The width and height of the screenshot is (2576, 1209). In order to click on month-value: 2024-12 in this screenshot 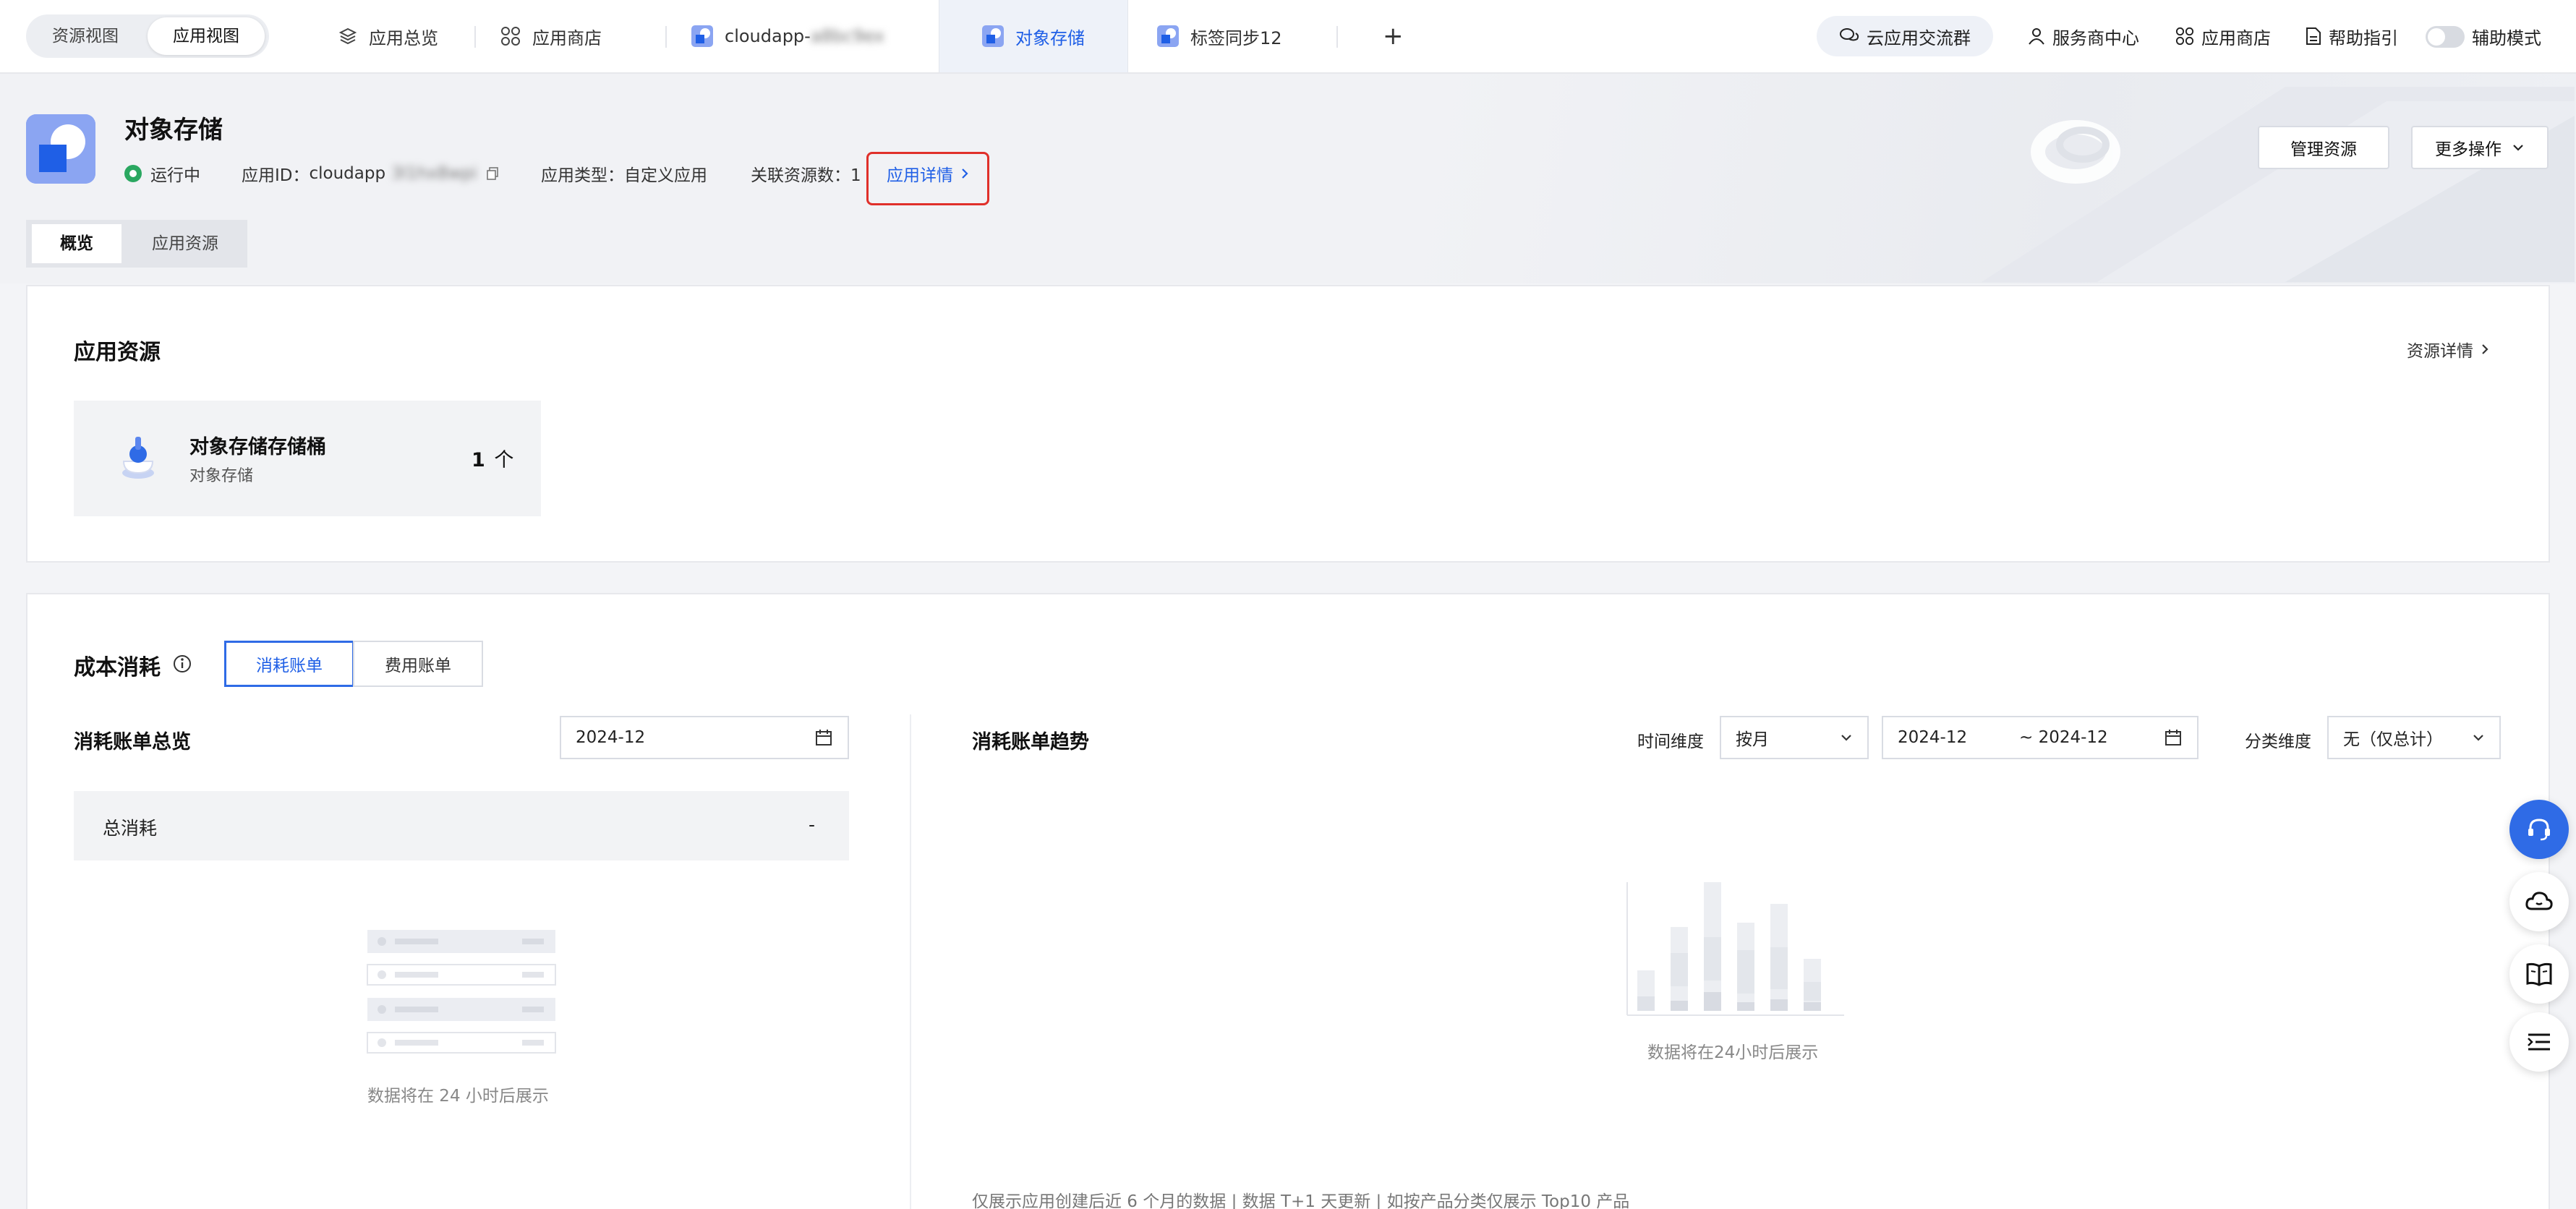, I will do `click(611, 737)`.